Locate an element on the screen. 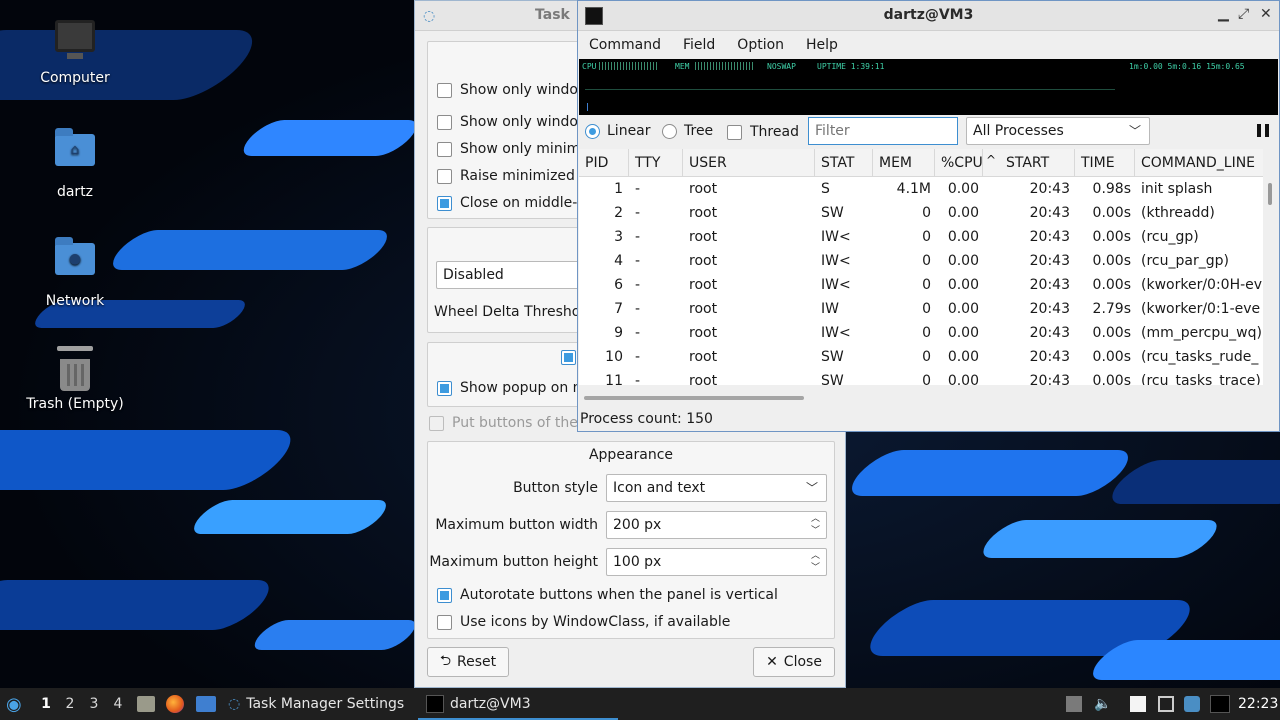 The width and height of the screenshot is (1280, 720). horizontal-scrollbar is located at coordinates (694, 398).